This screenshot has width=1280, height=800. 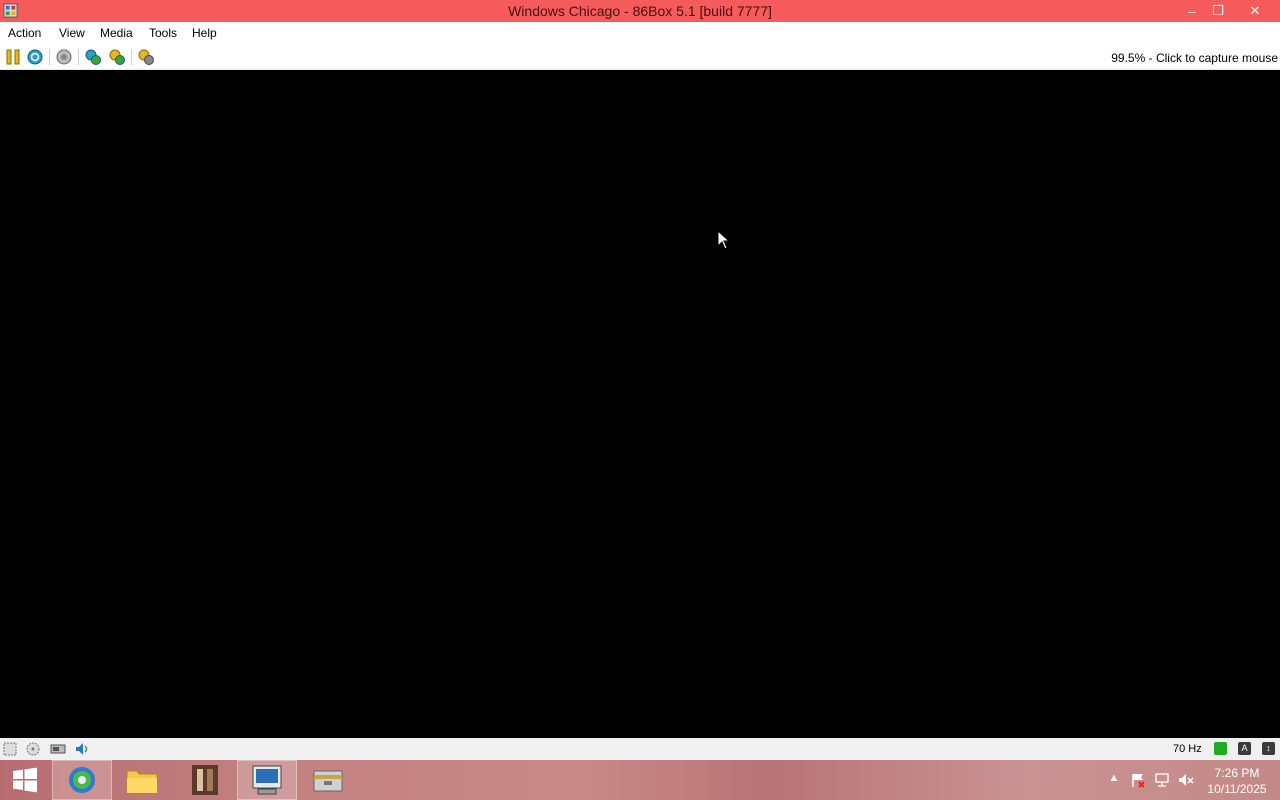 I want to click on app-taskbar-item, so click(x=205, y=780).